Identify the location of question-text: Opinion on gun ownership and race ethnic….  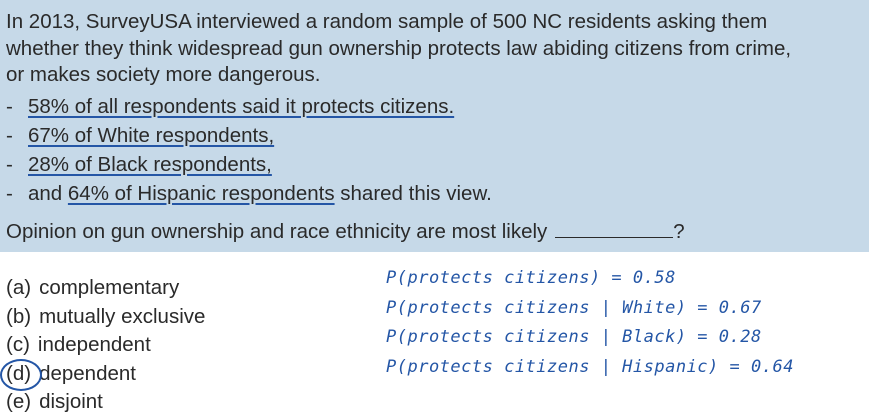
(277, 231).